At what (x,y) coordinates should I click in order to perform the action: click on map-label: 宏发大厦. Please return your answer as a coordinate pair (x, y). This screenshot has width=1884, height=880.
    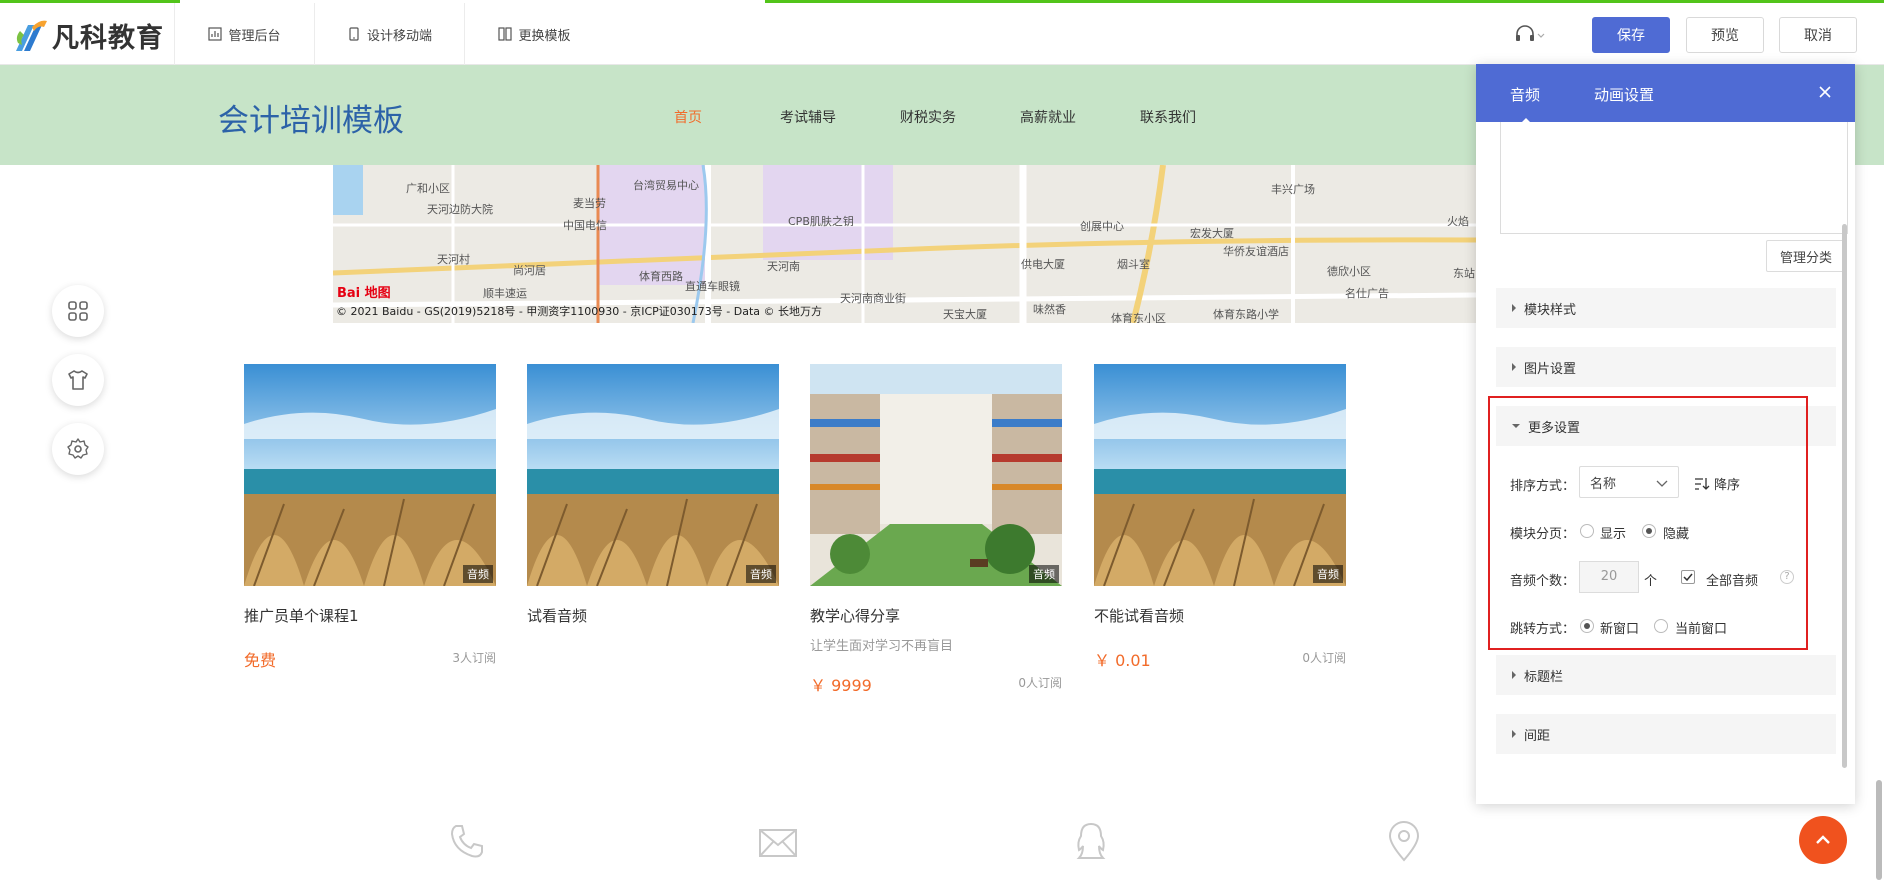
    Looking at the image, I should click on (1212, 233).